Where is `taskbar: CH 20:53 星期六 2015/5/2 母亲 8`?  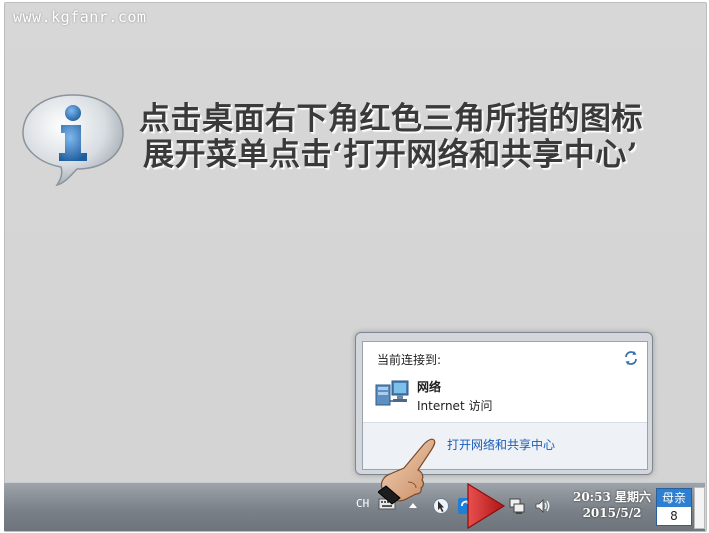
taskbar: CH 20:53 星期六 2015/5/2 母亲 8 is located at coordinates (354, 506).